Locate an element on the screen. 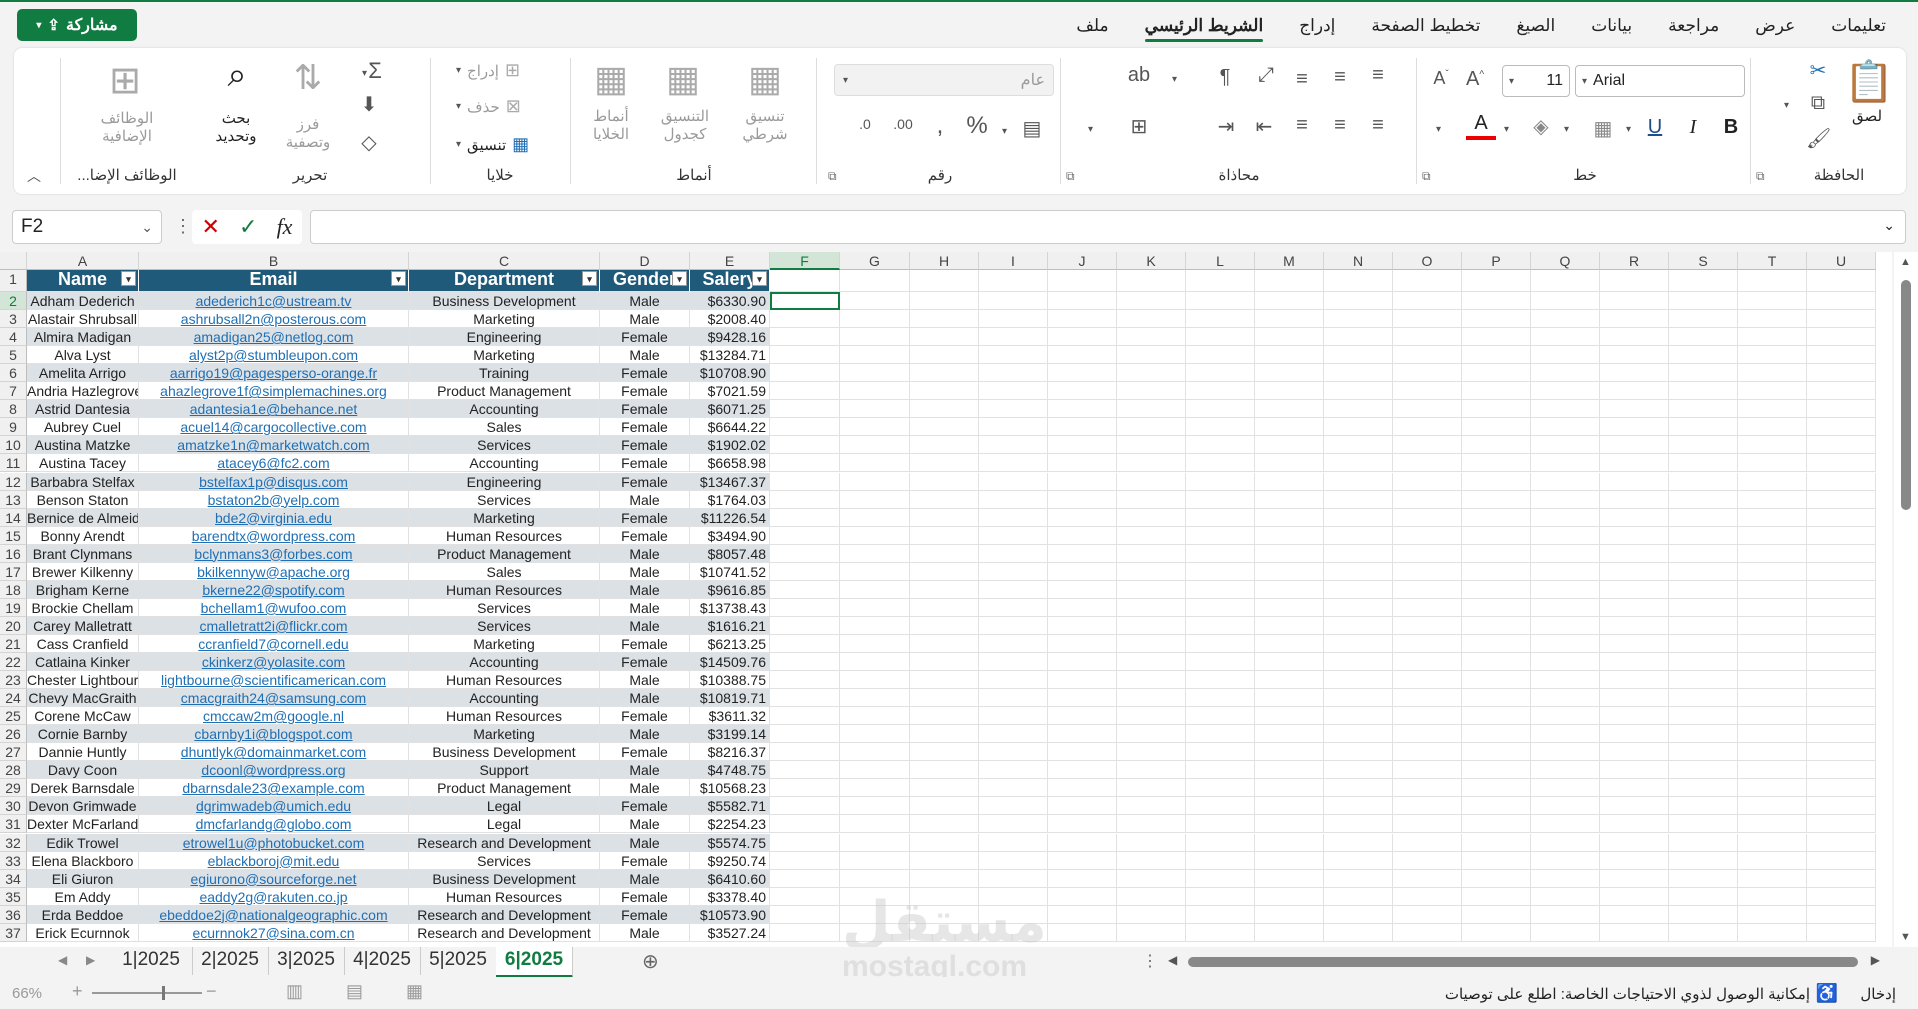 The height and width of the screenshot is (1009, 1918). cell-email: atacey6@fc2.com is located at coordinates (274, 463).